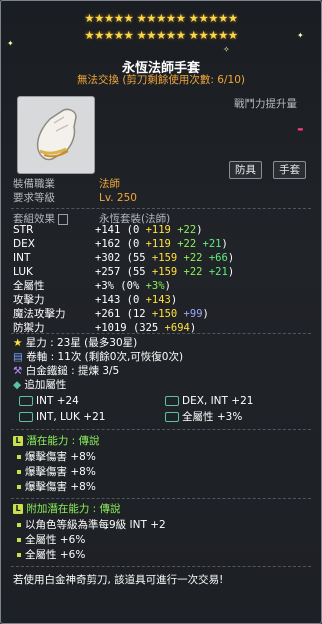  I want to click on star-force-line: ★ 星力 : 23星 (最多30星), so click(75, 343).